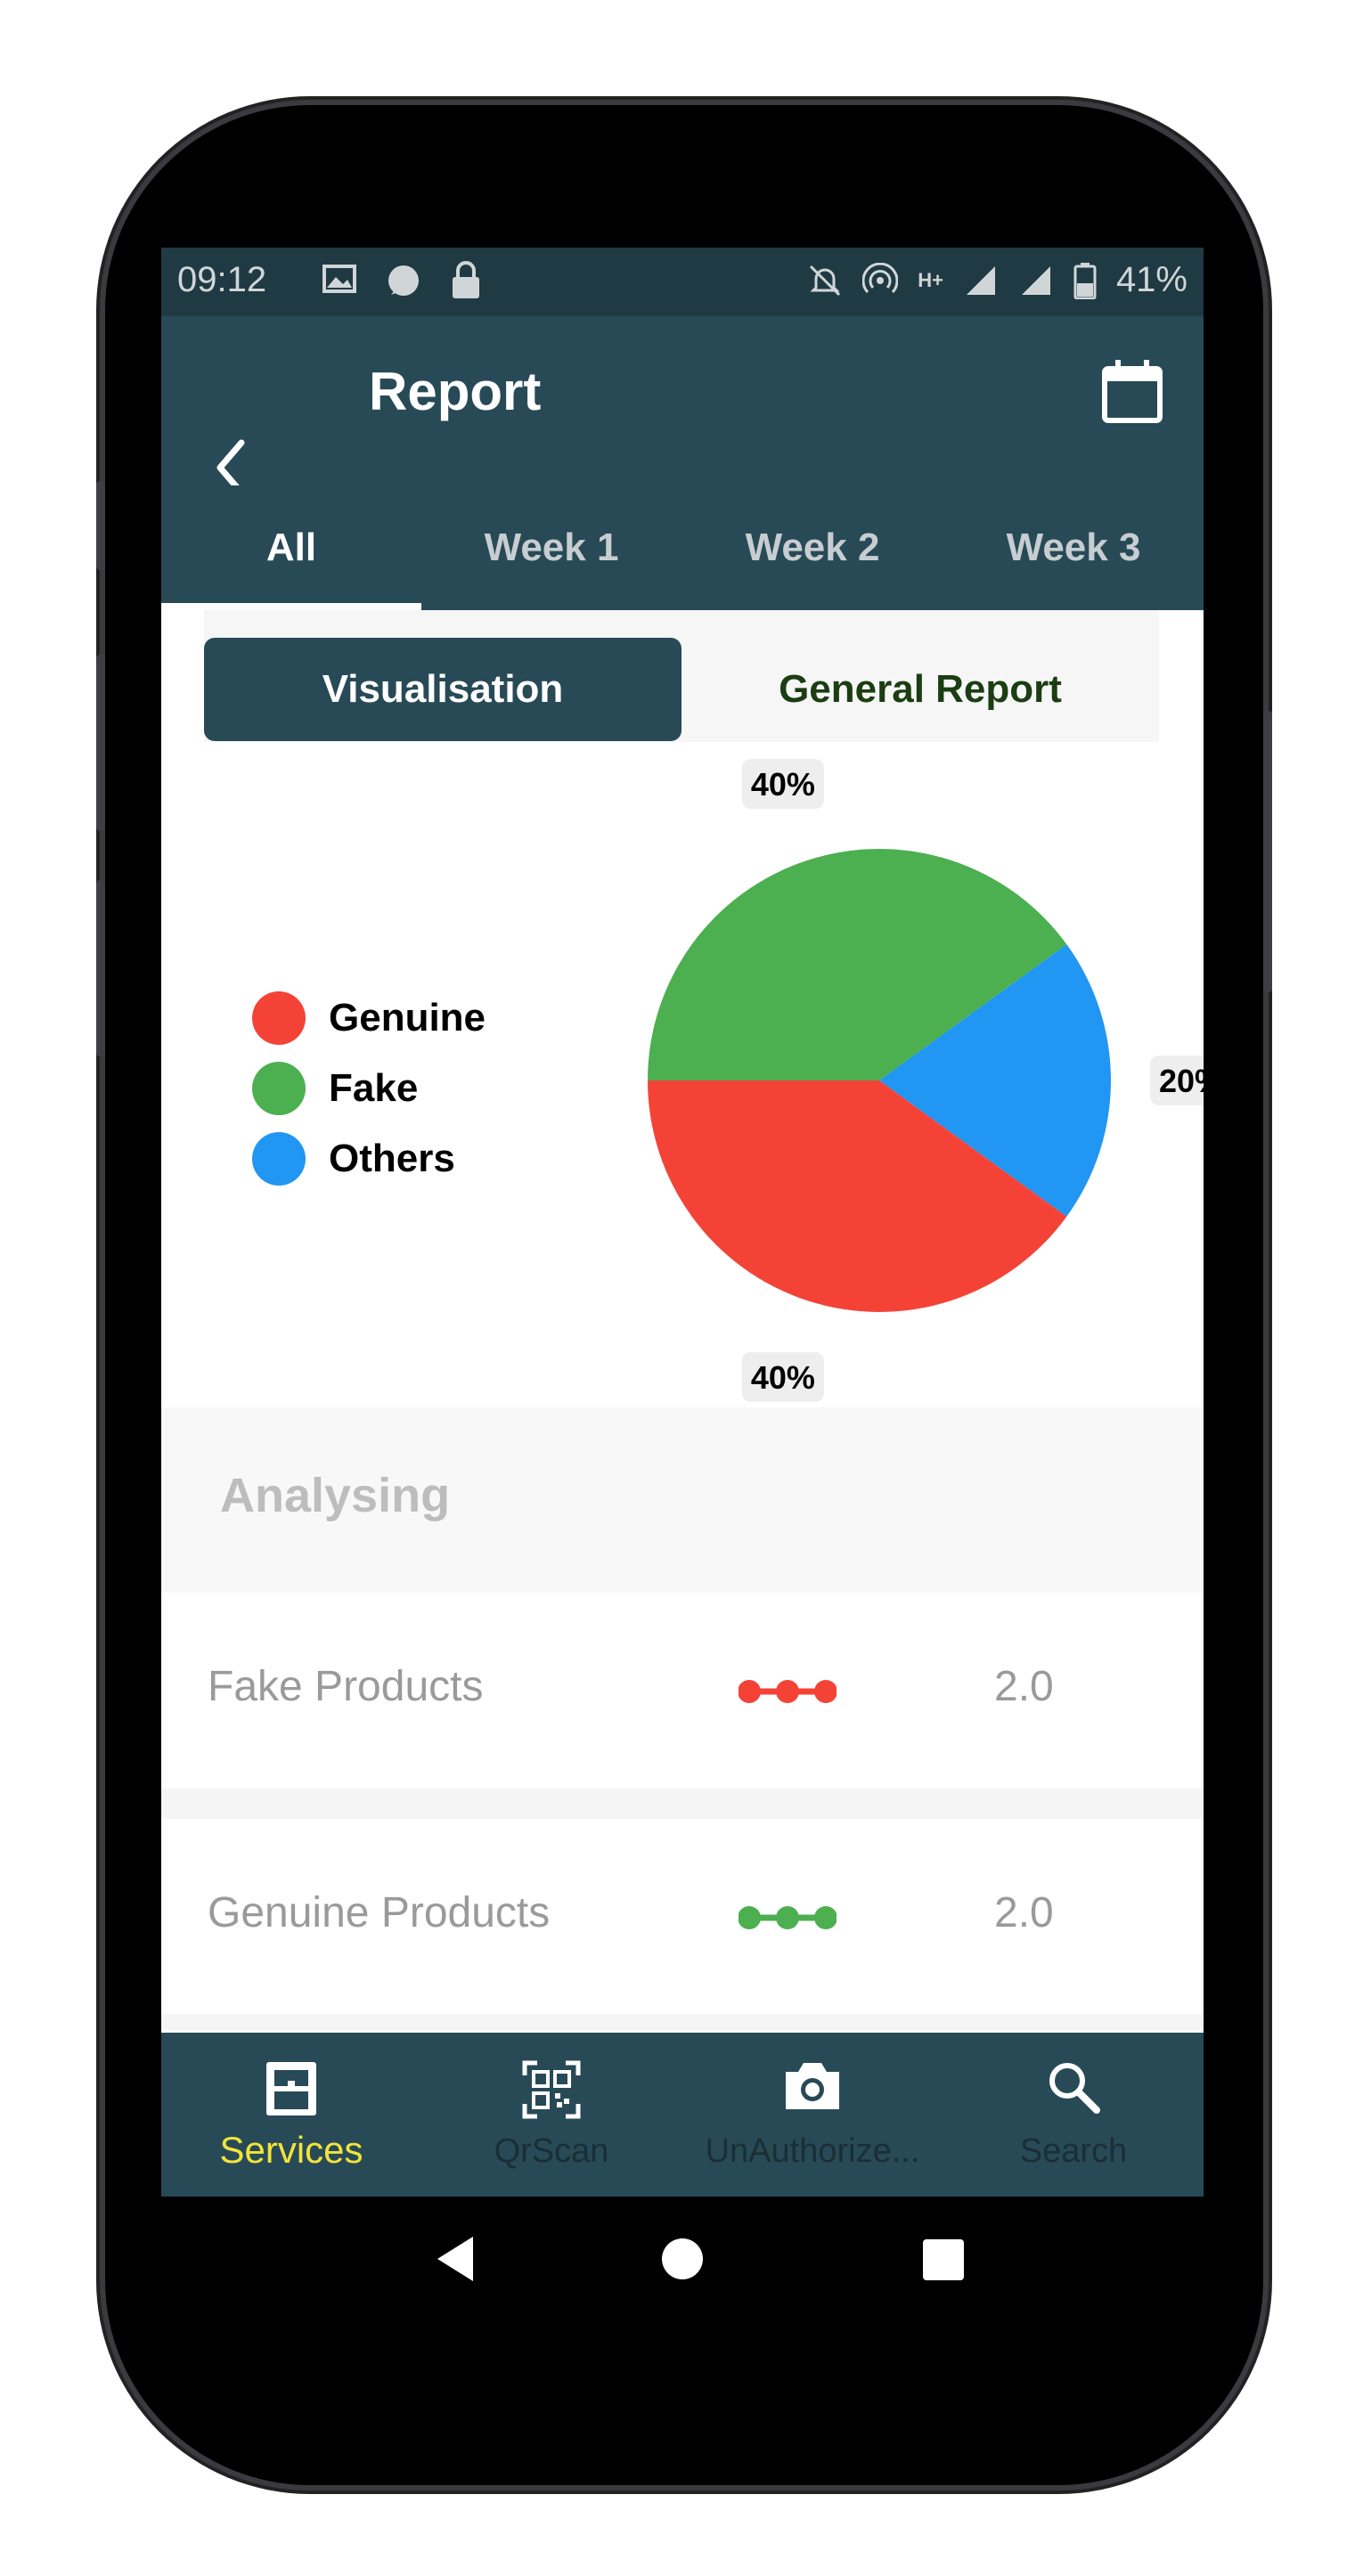 The image size is (1363, 2576). Describe the element at coordinates (926, 1081) in the screenshot. I see `pie-chart: 20% 40% 40%` at that location.